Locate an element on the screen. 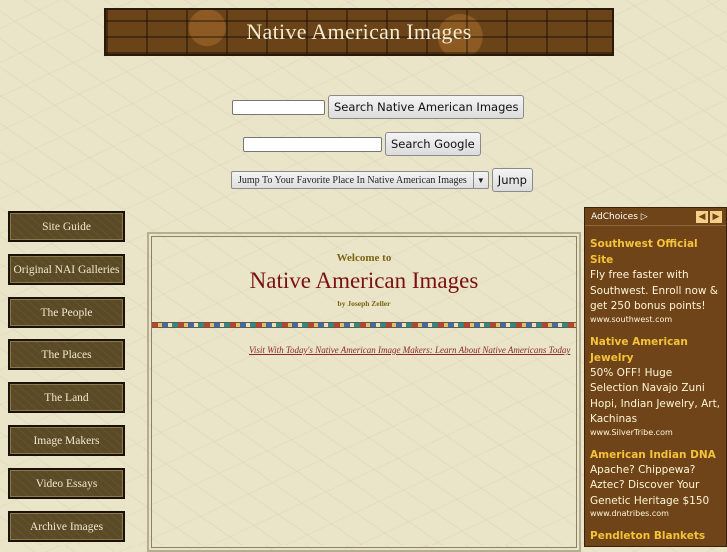 Image resolution: width=727 pixels, height=552 pixels. next-arrow-icon: ▶ is located at coordinates (716, 216).